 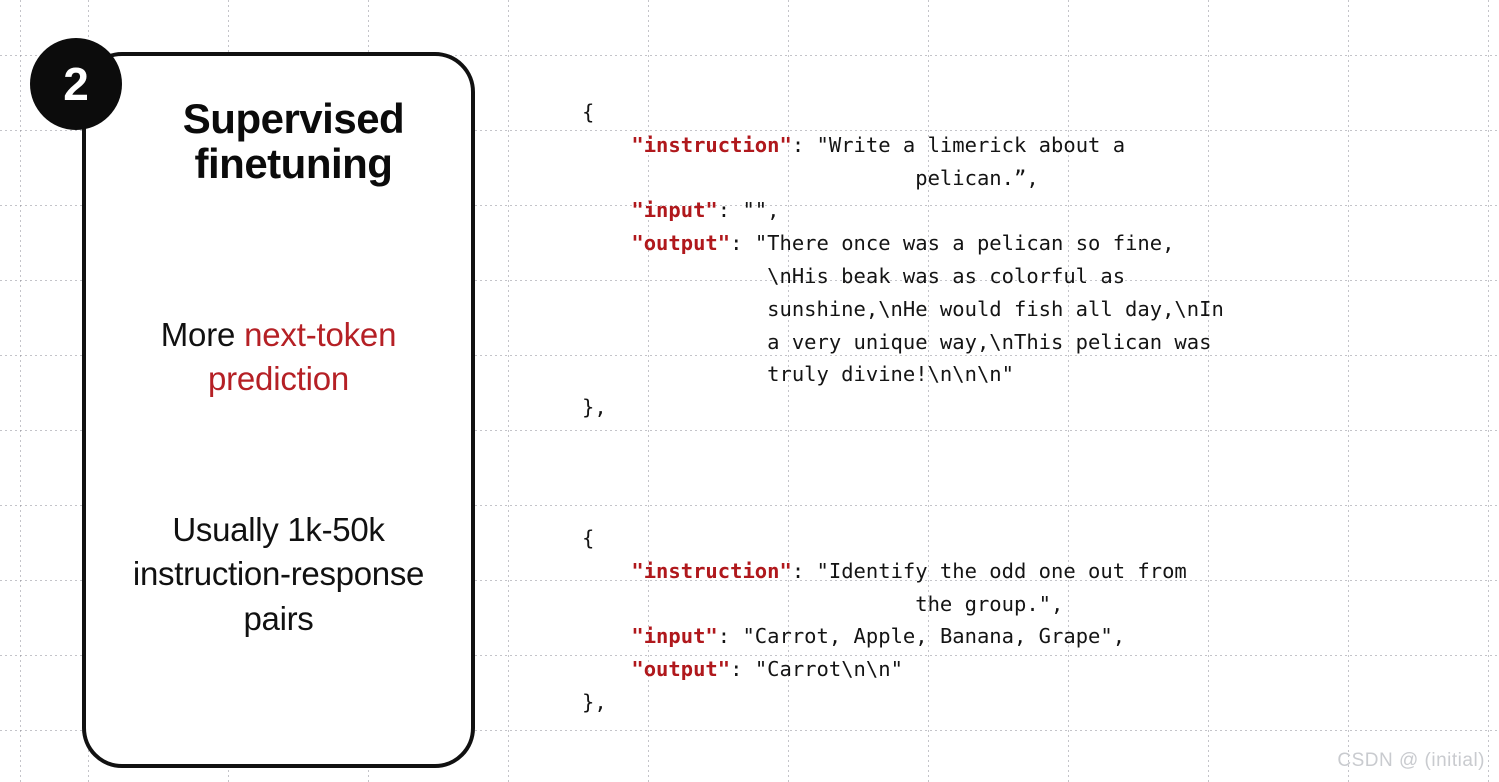 I want to click on json-entry-continuation: the group.",, so click(x=1032, y=604).